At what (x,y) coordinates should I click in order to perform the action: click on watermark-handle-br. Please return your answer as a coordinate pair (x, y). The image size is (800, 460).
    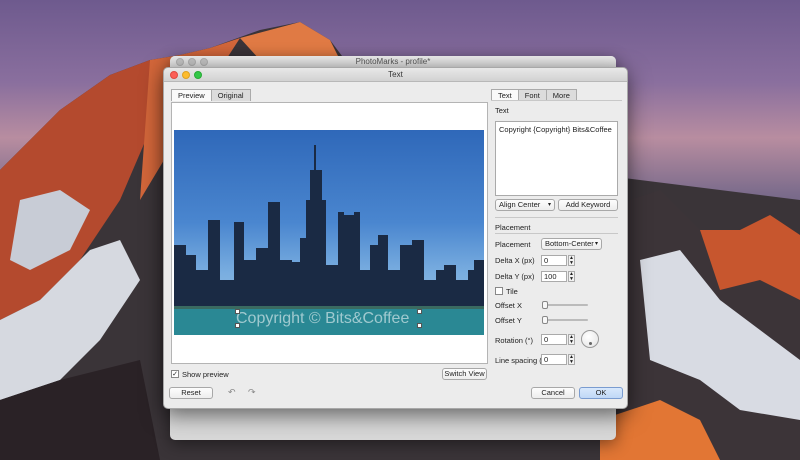
    Looking at the image, I should click on (419, 325).